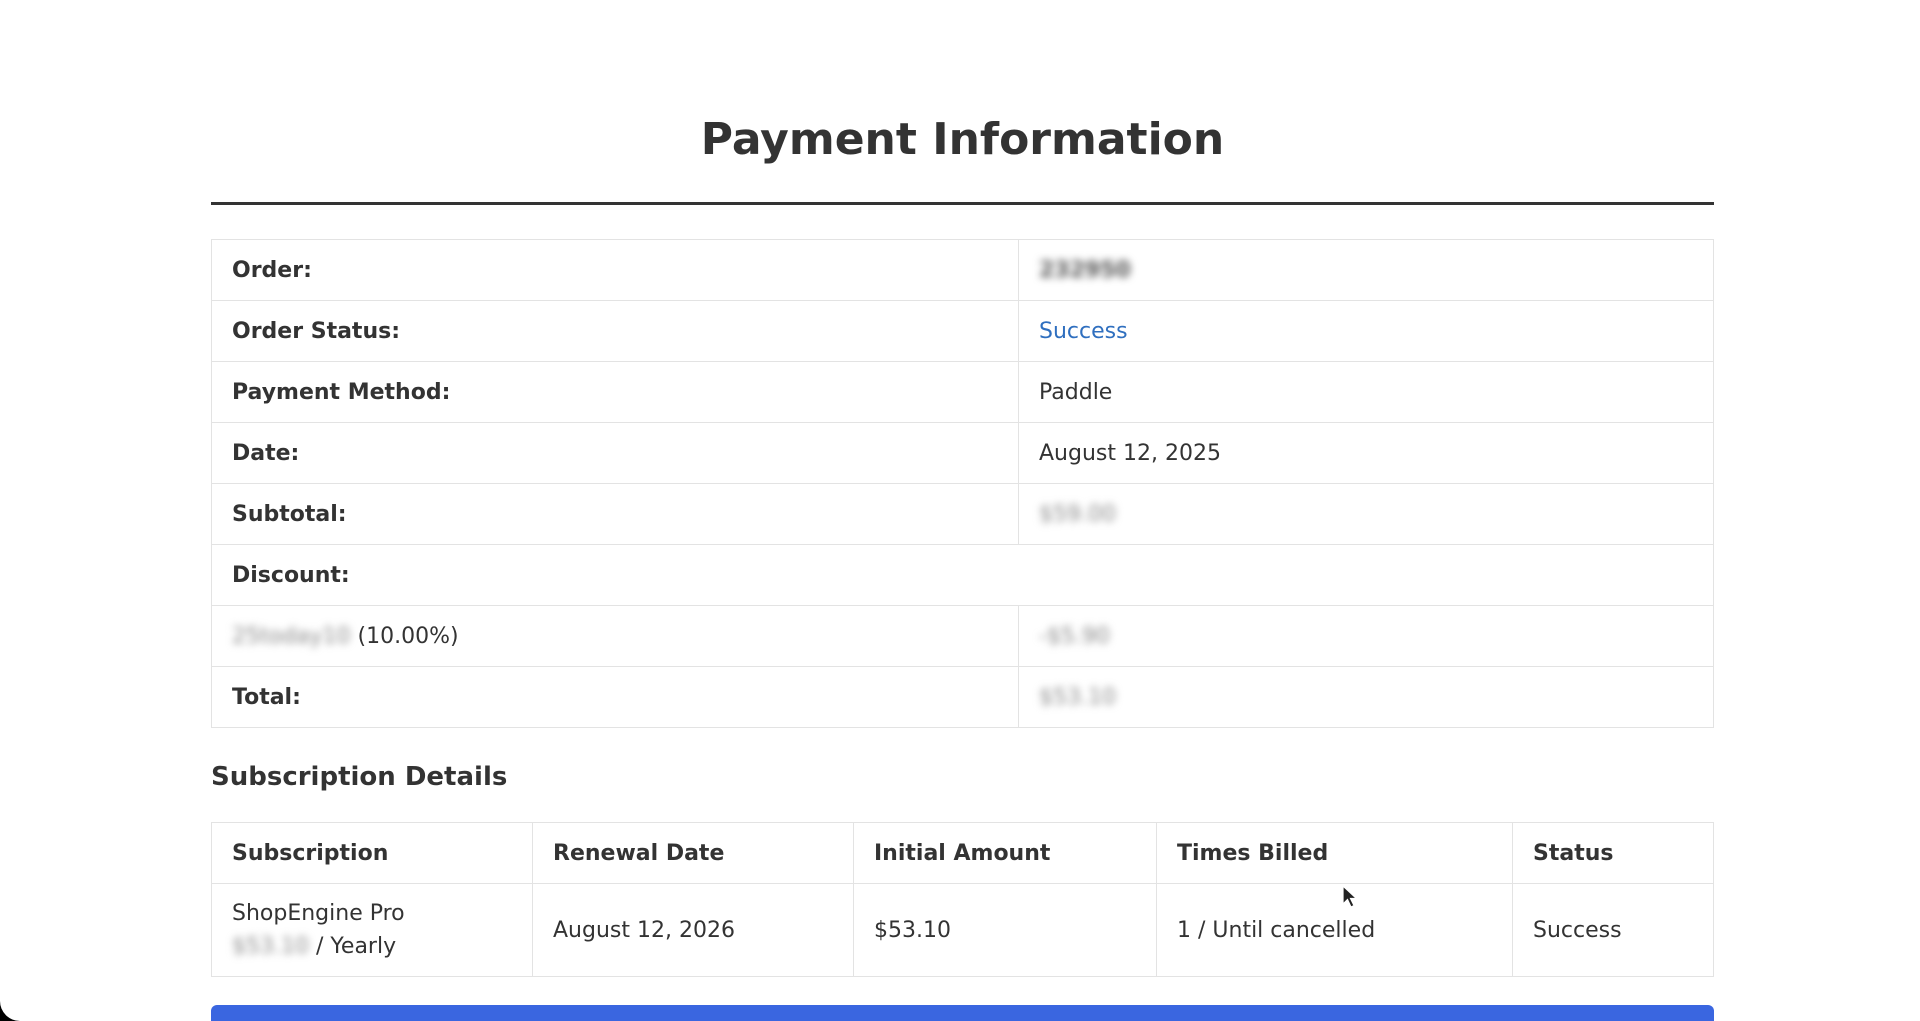 This screenshot has height=1021, width=1920. Describe the element at coordinates (615, 270) in the screenshot. I see `order-label: Order:` at that location.